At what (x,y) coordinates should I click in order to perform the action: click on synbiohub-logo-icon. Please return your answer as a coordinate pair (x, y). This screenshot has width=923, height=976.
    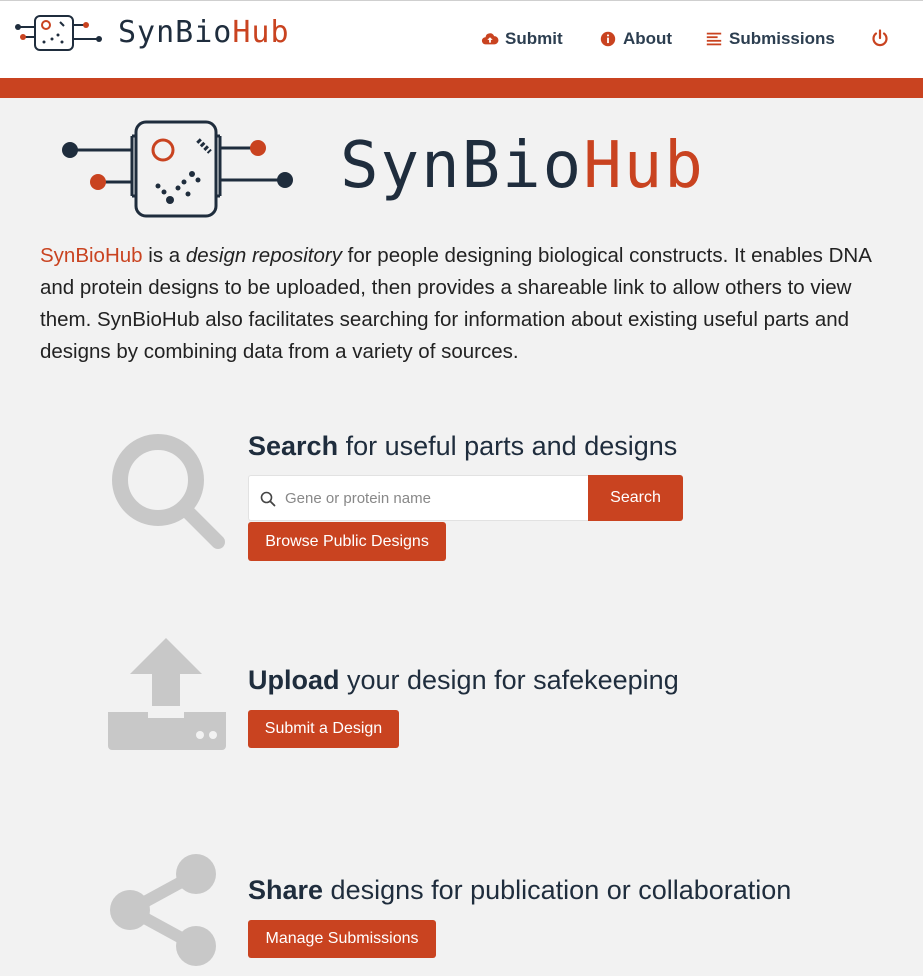
    Looking at the image, I should click on (59, 33).